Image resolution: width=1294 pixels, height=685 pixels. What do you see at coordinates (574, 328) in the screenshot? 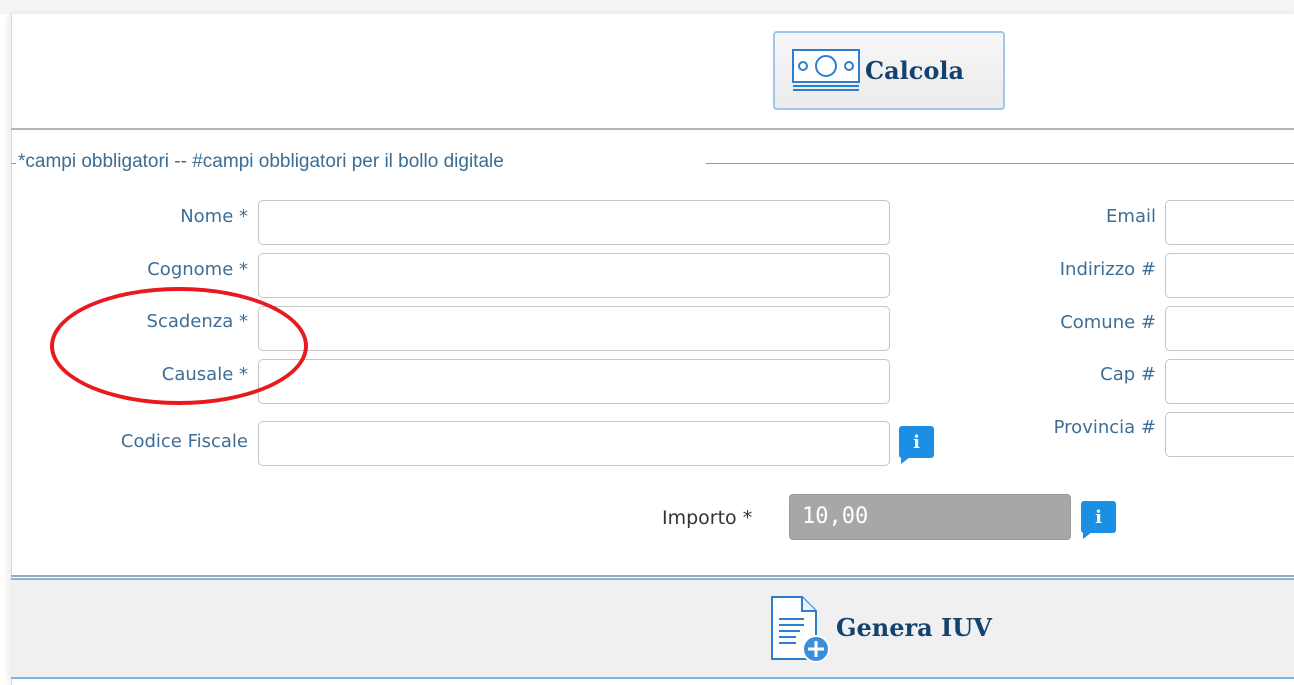
I see `scadenza-input` at bounding box center [574, 328].